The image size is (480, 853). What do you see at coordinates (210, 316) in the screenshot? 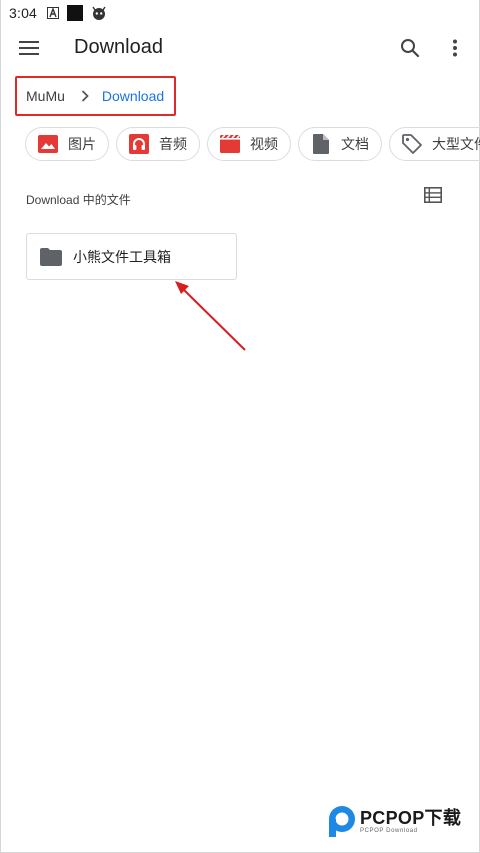
I see `annotation-arrow` at bounding box center [210, 316].